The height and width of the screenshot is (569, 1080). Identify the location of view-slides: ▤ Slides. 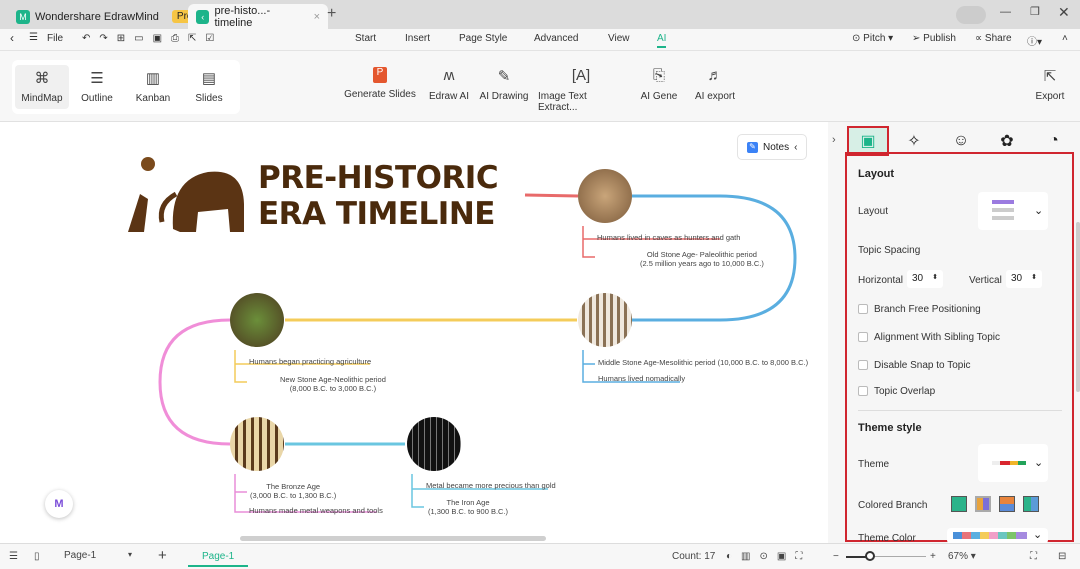
(209, 86).